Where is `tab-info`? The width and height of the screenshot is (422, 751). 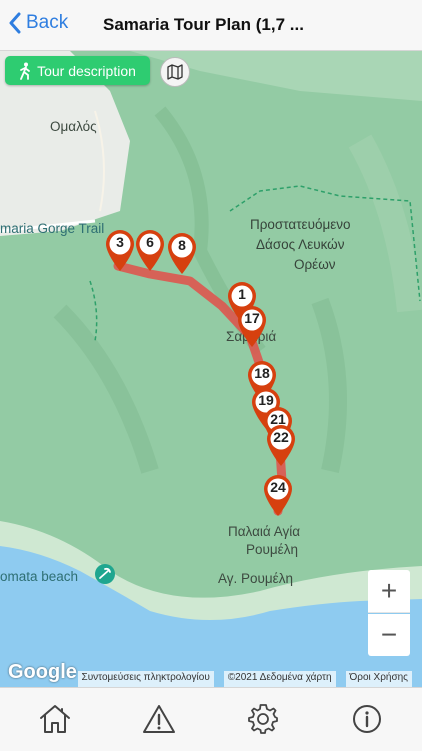 tab-info is located at coordinates (367, 719).